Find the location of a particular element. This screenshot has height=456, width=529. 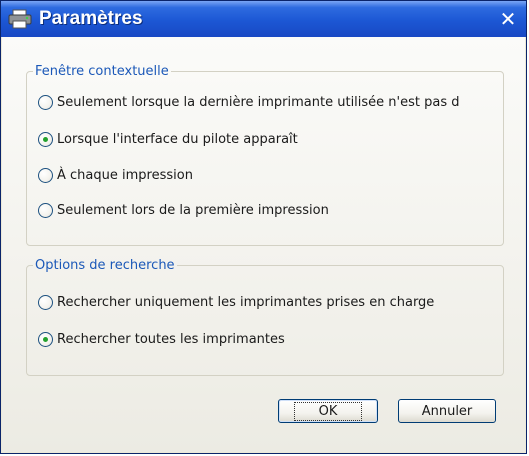

search-option-all-printers: Rechercher toutes les imprimantes is located at coordinates (161, 339).